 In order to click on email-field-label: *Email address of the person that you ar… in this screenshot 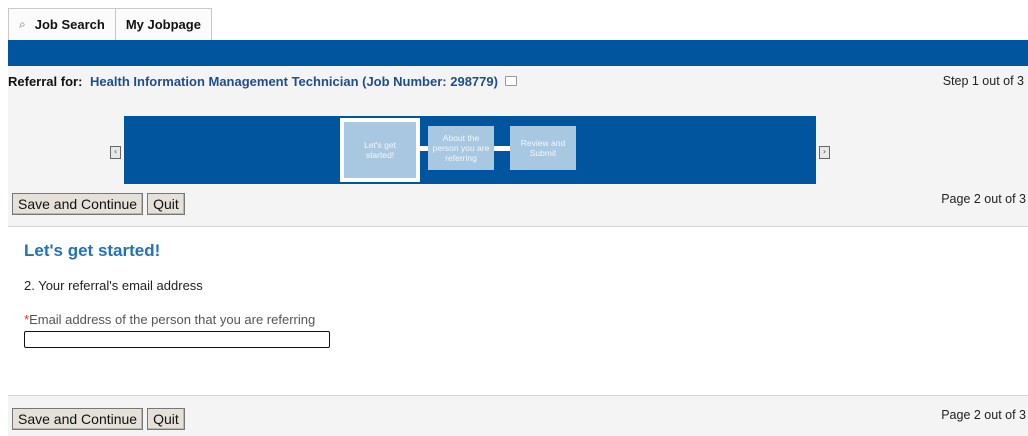, I will do `click(169, 319)`.